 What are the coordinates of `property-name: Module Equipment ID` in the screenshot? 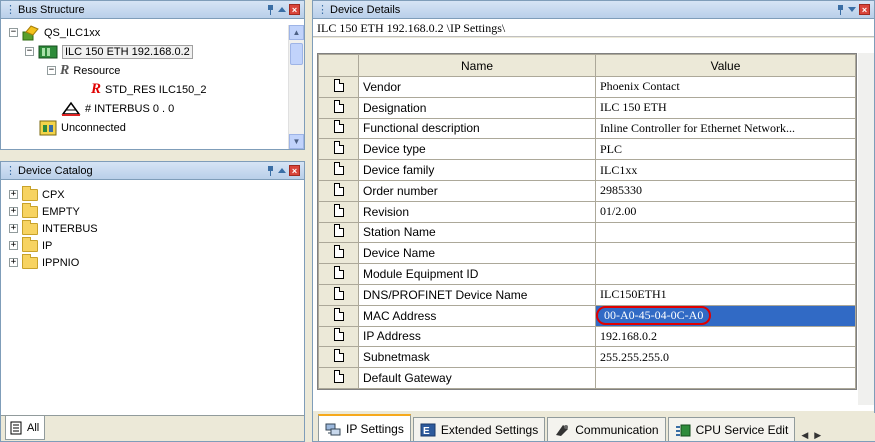 It's located at (477, 274).